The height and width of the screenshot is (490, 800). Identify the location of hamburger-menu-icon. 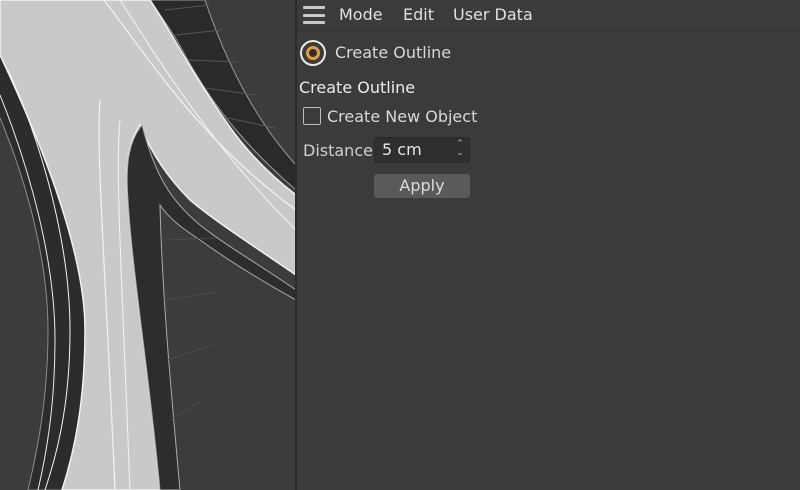
(314, 15).